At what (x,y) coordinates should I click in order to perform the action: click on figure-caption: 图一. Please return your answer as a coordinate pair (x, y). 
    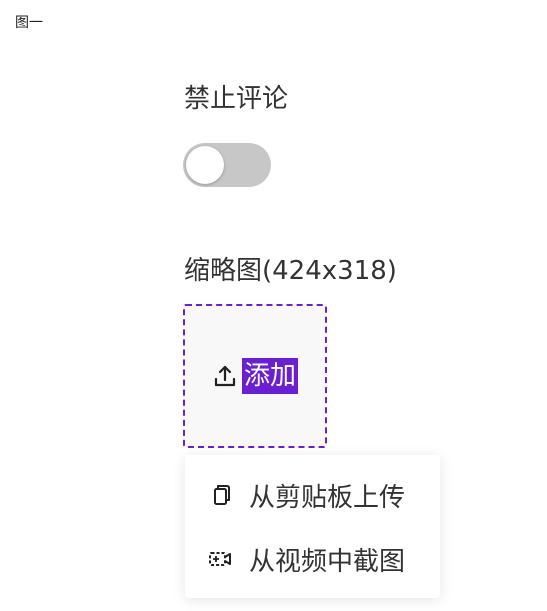
    Looking at the image, I should click on (29, 23).